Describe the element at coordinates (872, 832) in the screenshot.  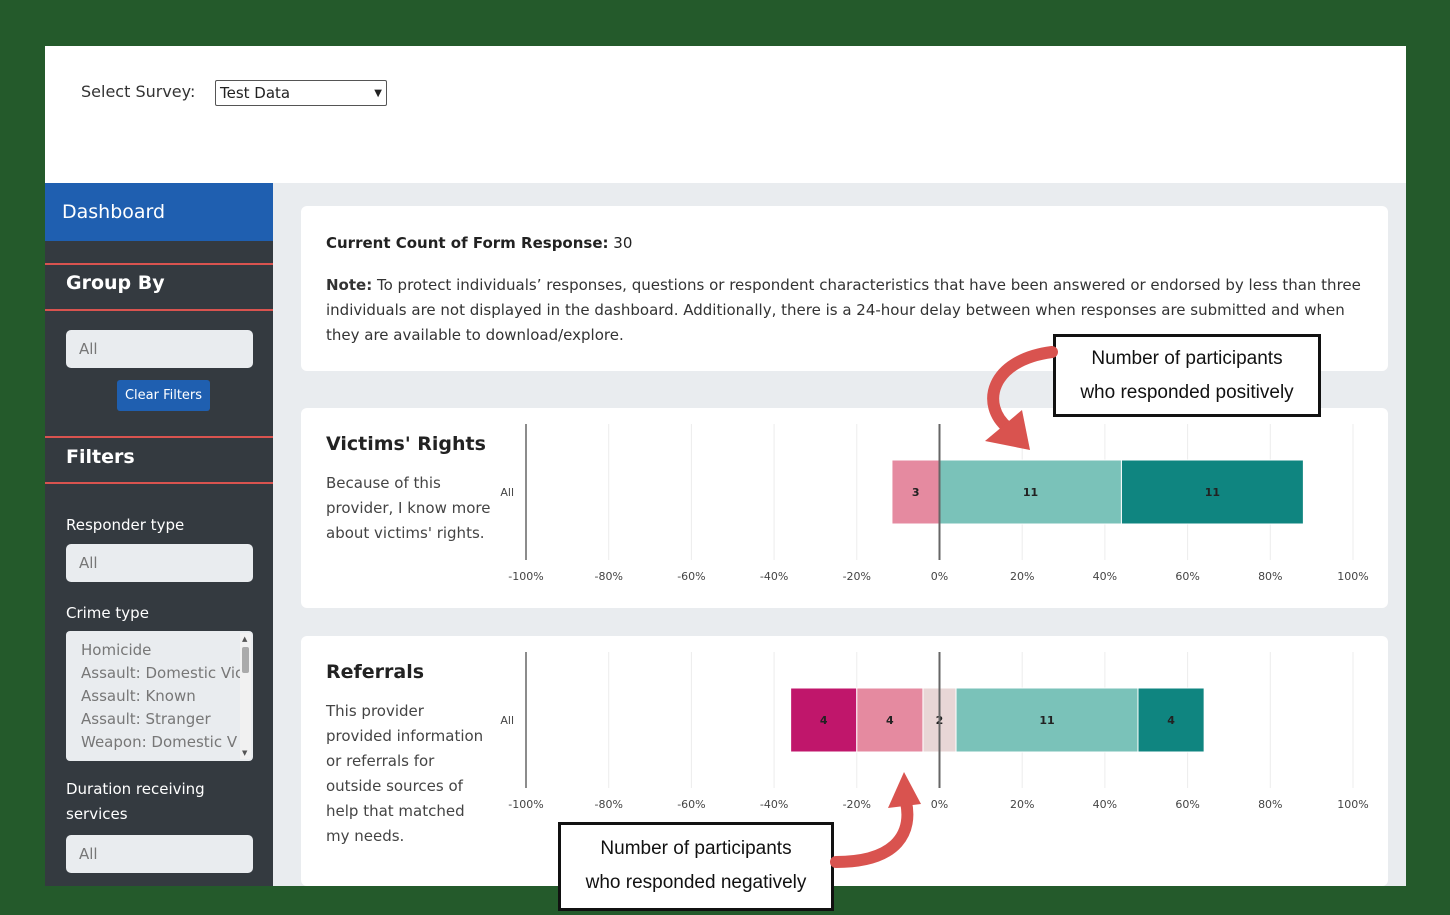
I see `negative-arrow` at that location.